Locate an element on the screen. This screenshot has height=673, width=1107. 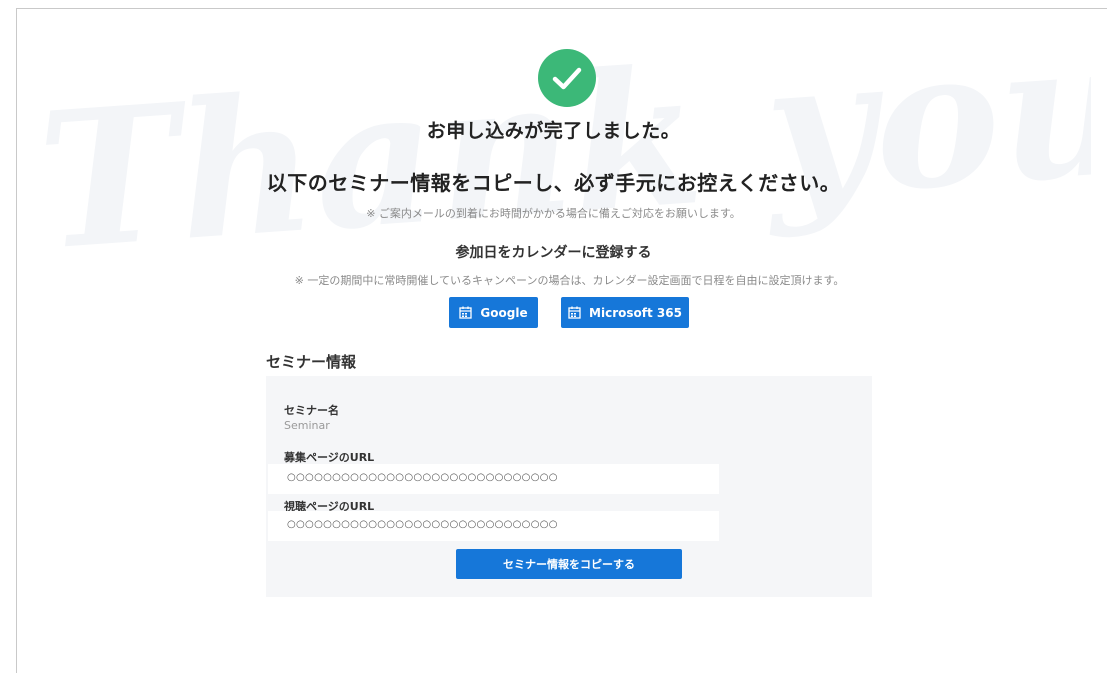
seminar-section-title: セミナー情報 is located at coordinates (311, 362).